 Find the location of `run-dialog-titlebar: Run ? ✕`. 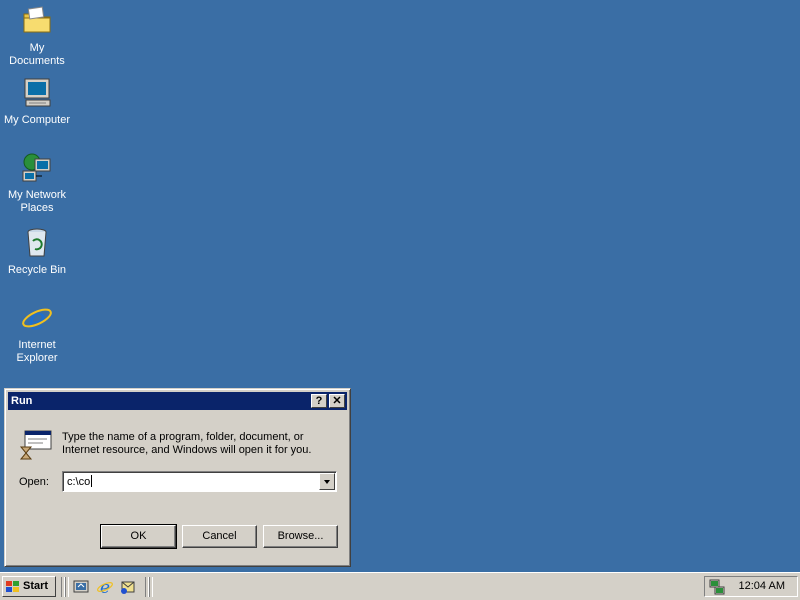

run-dialog-titlebar: Run ? ✕ is located at coordinates (177, 401).